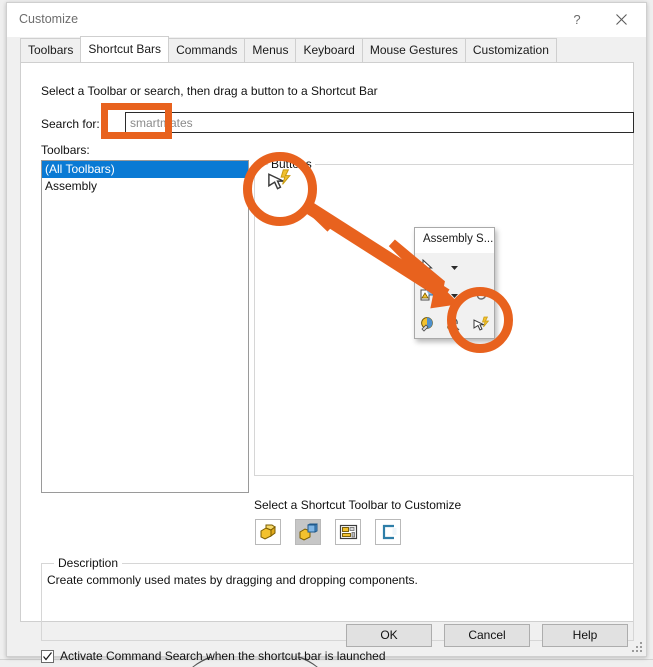 Image resolution: width=653 pixels, height=667 pixels. What do you see at coordinates (51, 50) in the screenshot?
I see `tab-toolbars: Toolbars` at bounding box center [51, 50].